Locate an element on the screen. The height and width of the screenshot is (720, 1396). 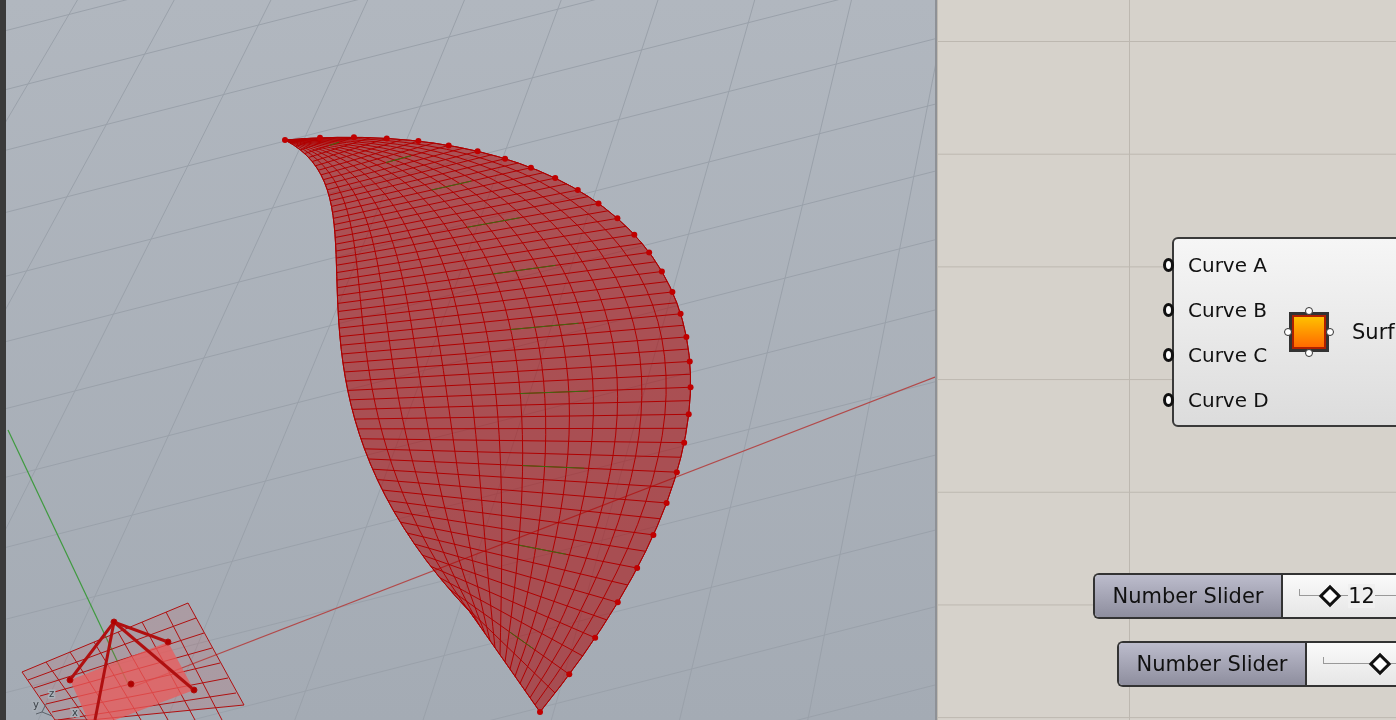
input-label: Curve D is located at coordinates (1228, 399).